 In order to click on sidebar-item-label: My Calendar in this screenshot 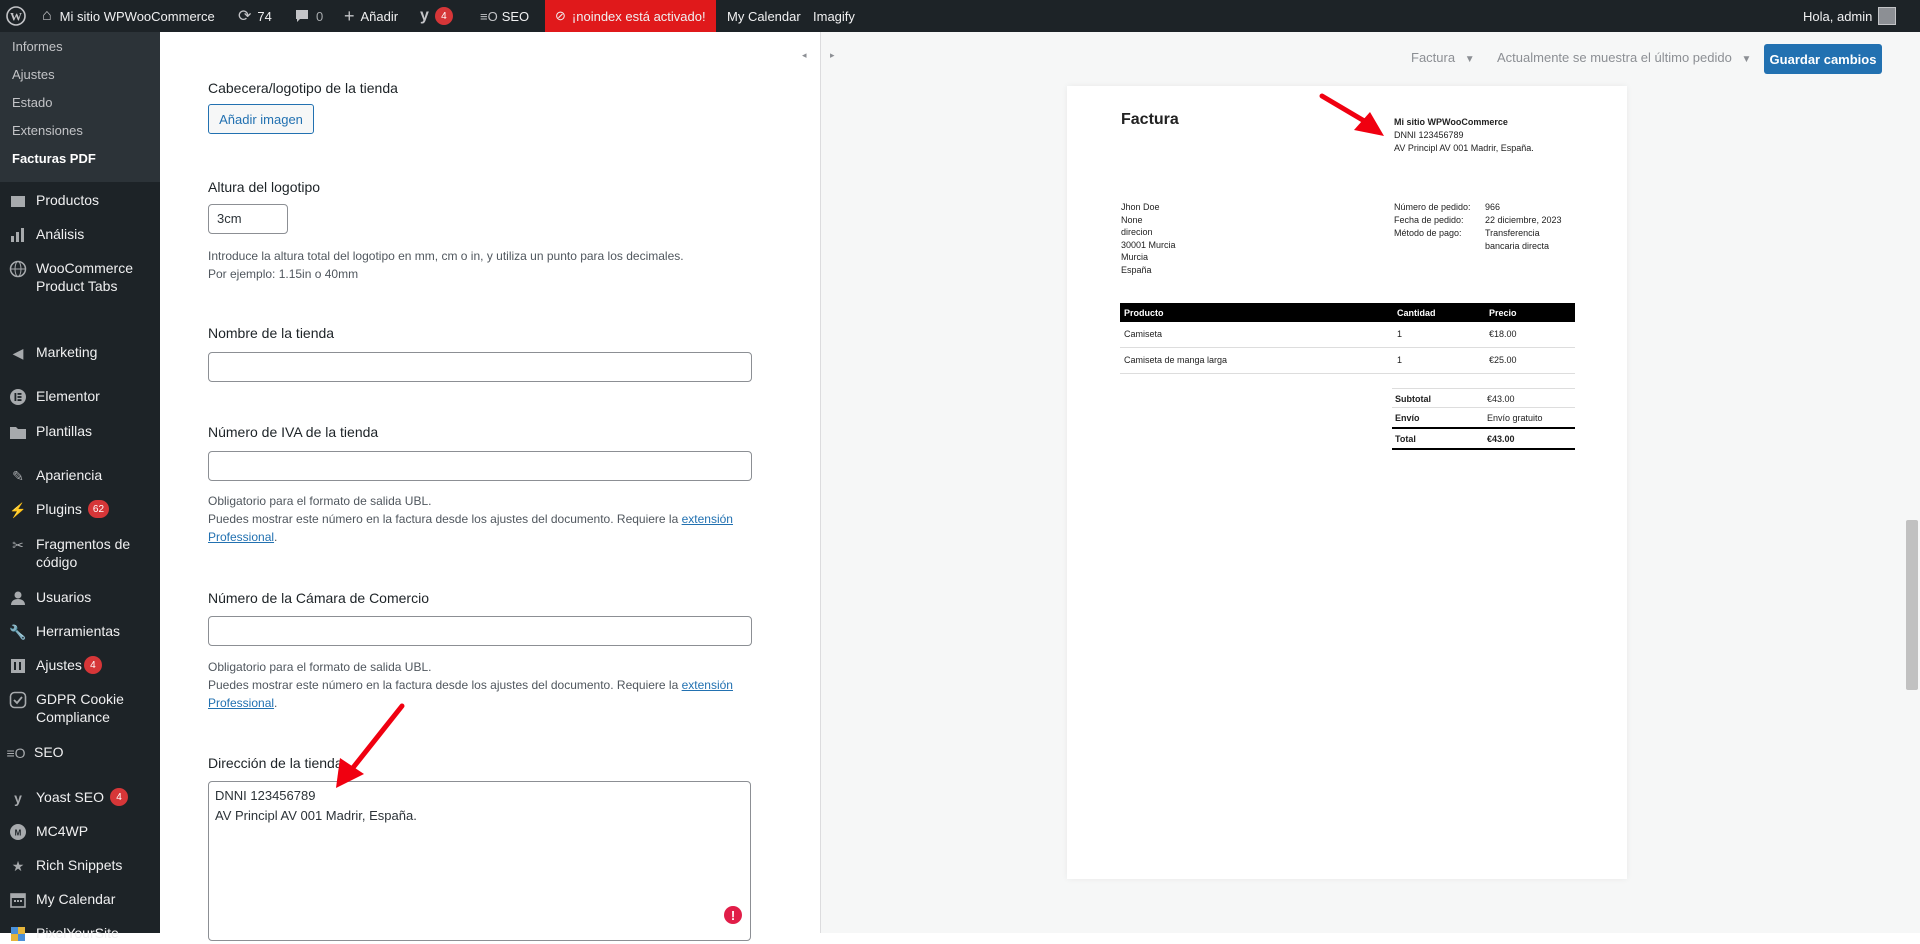, I will do `click(76, 899)`.